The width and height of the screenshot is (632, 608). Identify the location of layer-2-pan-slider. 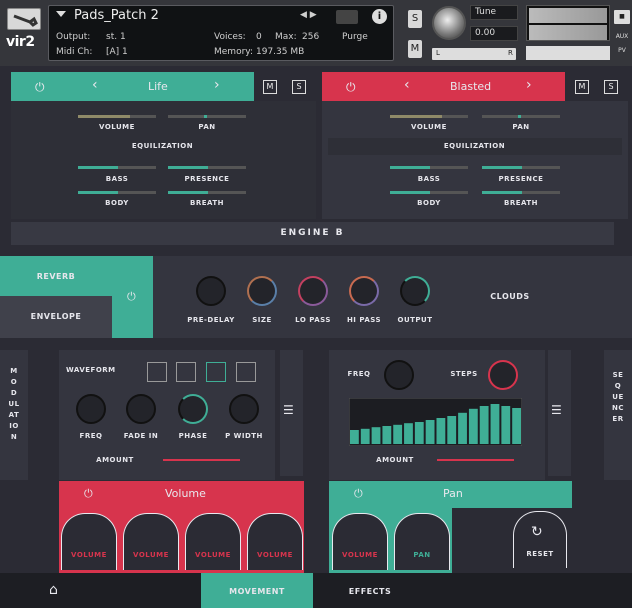
(521, 116).